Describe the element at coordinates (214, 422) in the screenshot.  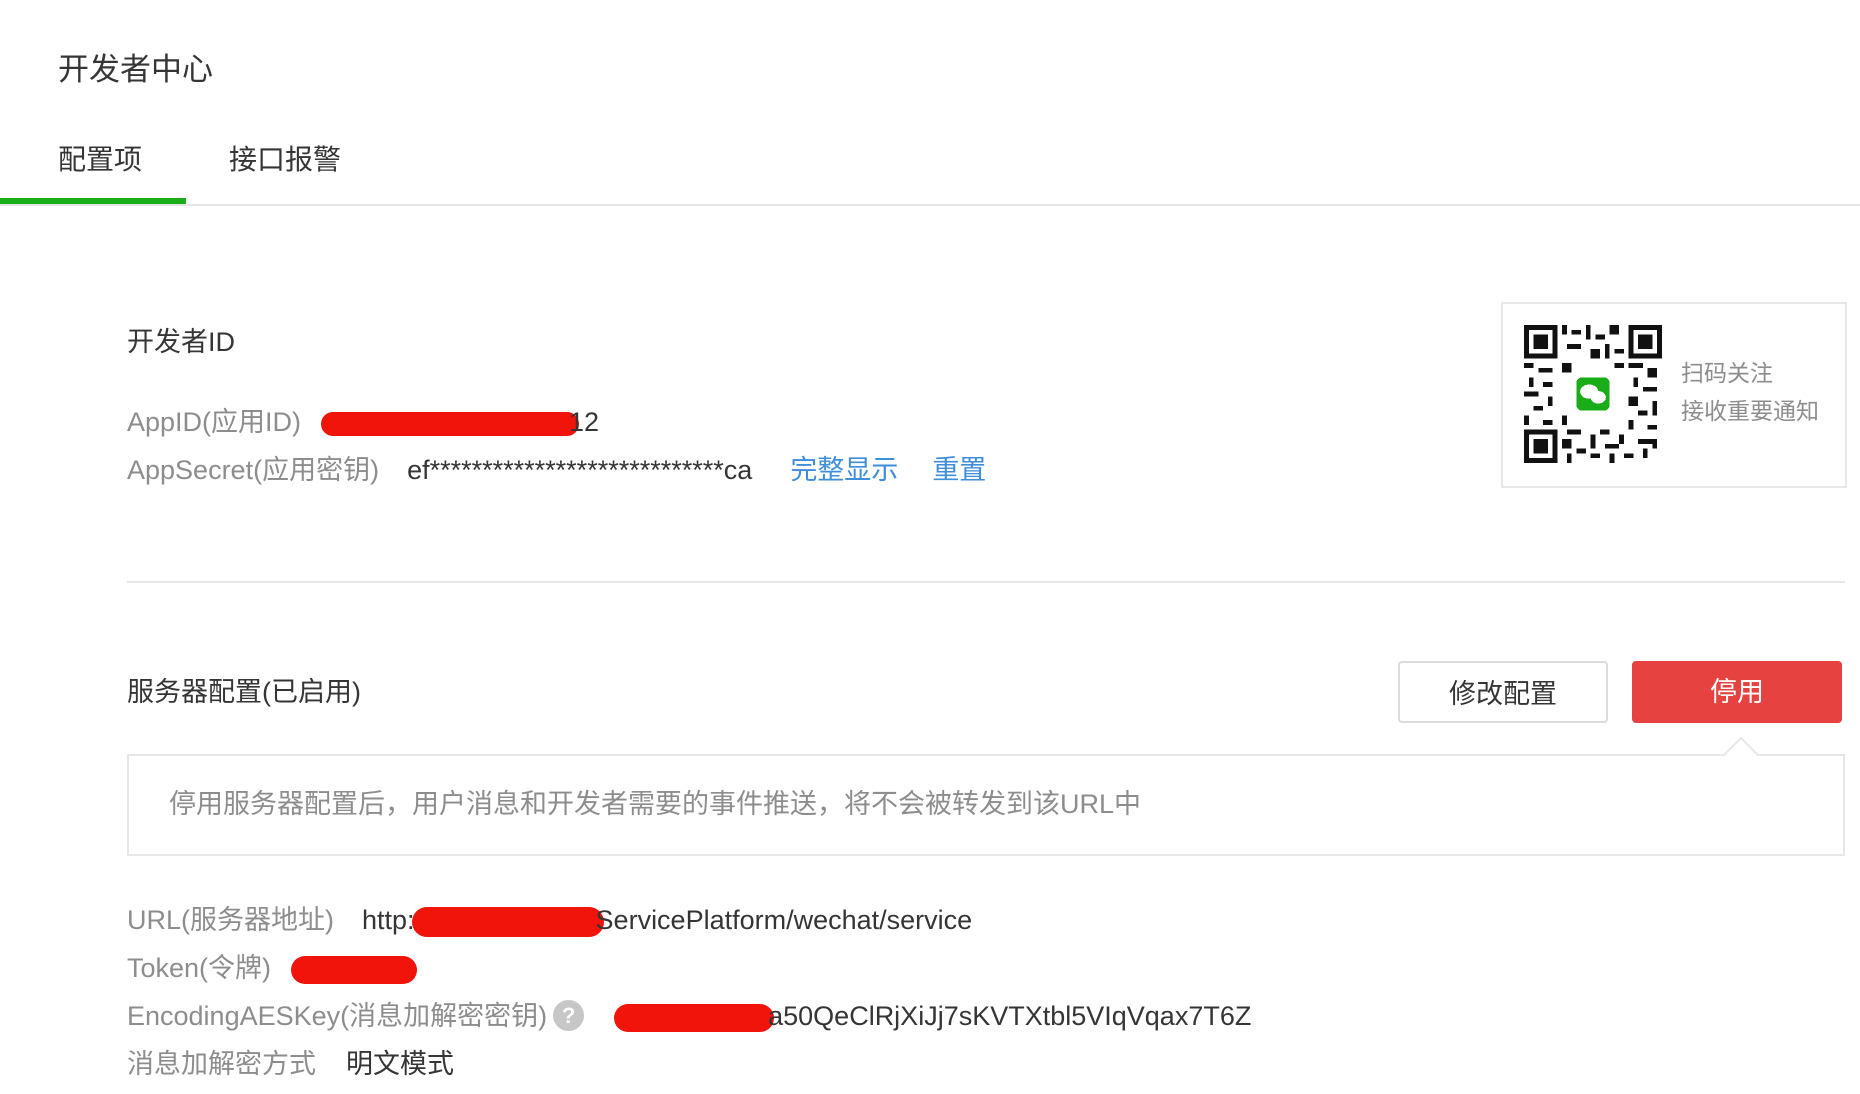
I see `appid-label: AppID(应用ID)` at that location.